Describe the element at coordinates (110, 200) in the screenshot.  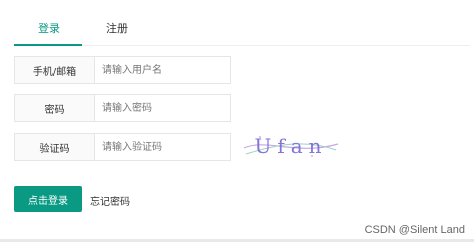
I see `forgot-password-link: 忘记密码` at that location.